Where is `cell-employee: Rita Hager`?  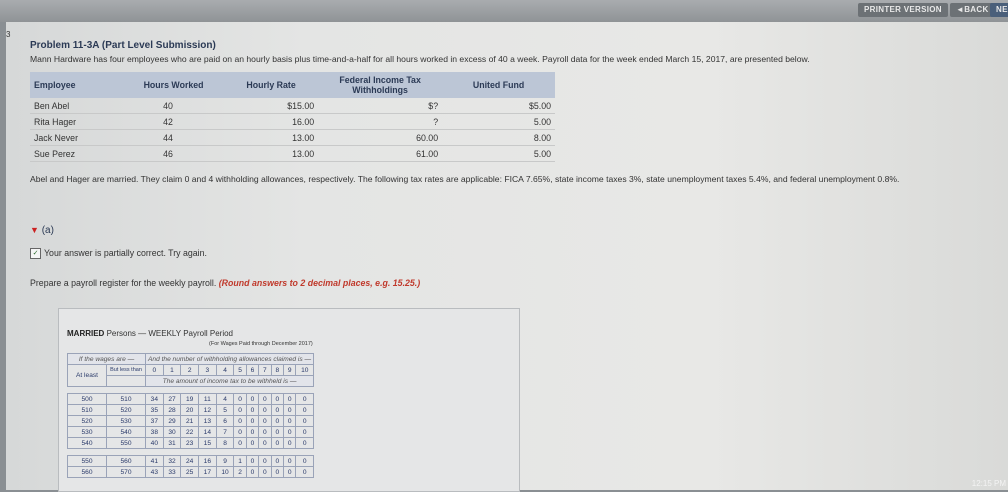
cell-employee: Rita Hager is located at coordinates (77, 121).